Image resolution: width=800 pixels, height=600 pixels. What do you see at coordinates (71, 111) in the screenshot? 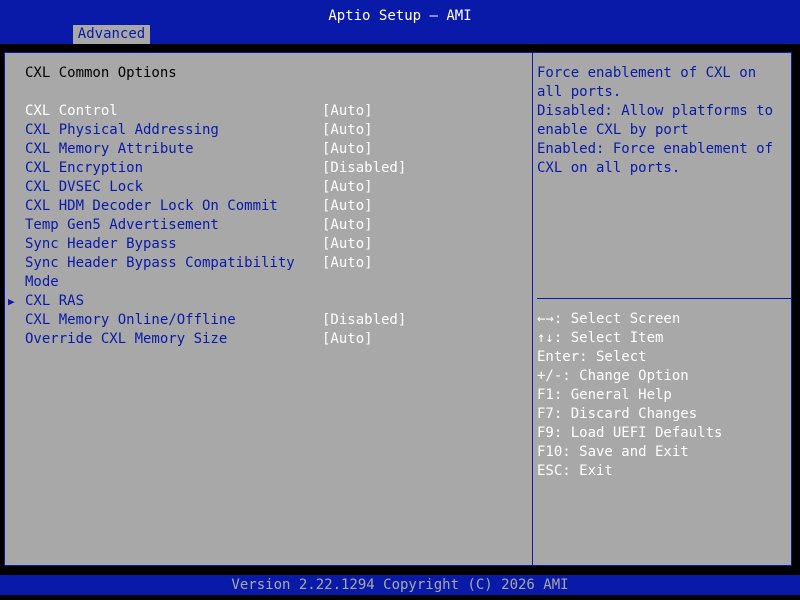
I see `option-label: CXL Control` at bounding box center [71, 111].